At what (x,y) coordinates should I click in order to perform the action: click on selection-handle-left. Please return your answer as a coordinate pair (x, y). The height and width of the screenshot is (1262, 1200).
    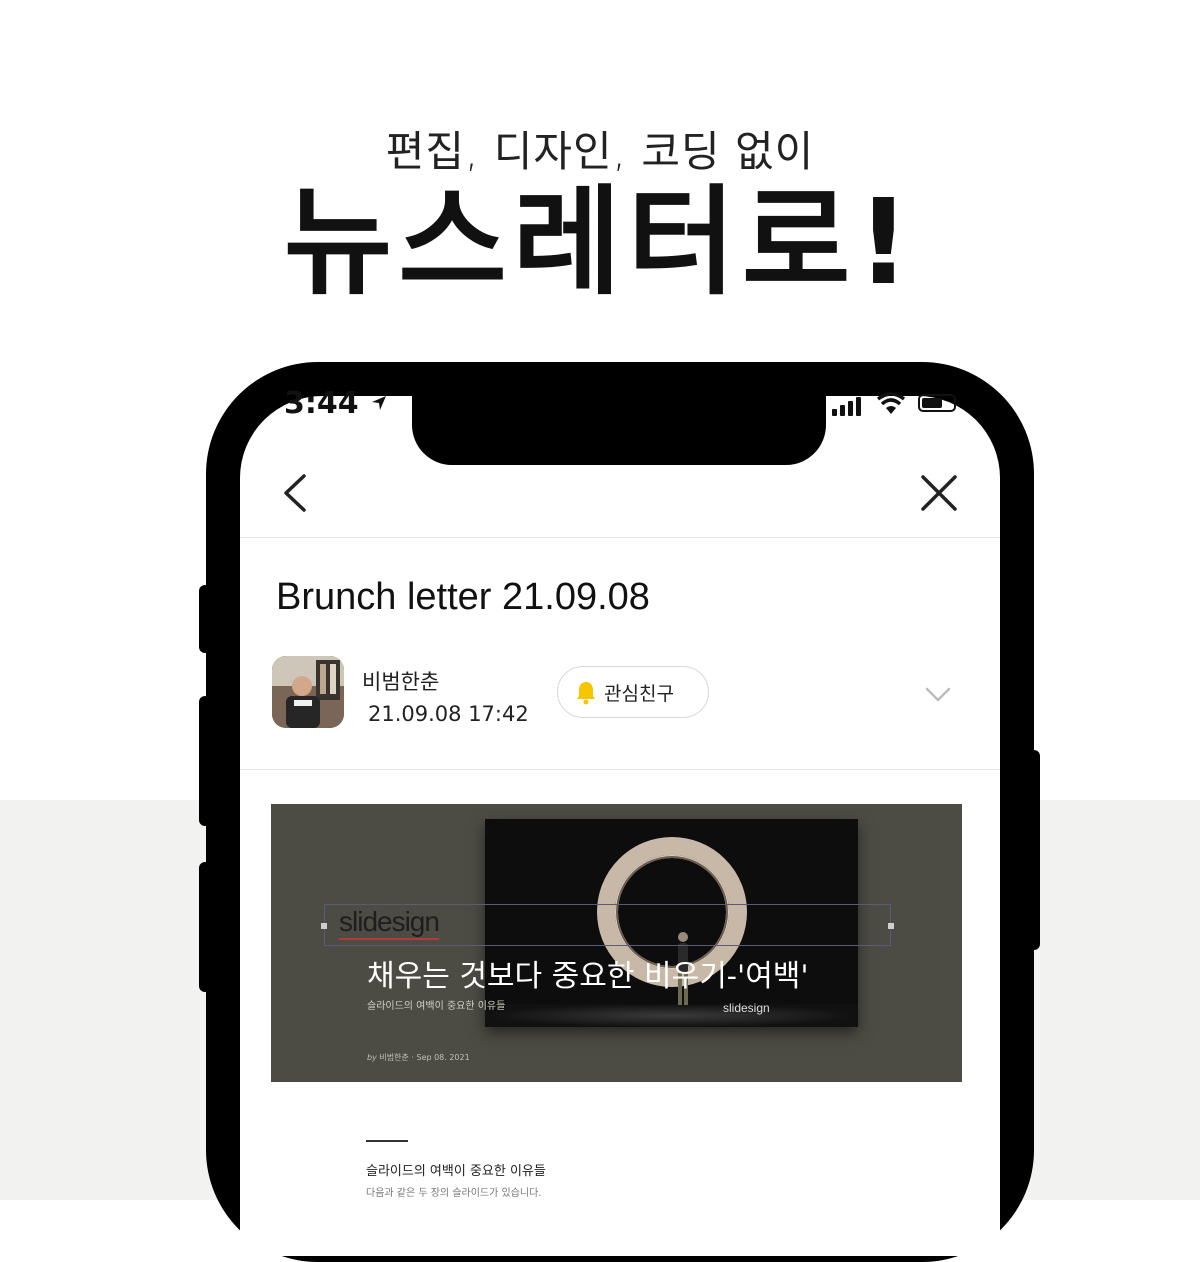
    Looking at the image, I should click on (324, 926).